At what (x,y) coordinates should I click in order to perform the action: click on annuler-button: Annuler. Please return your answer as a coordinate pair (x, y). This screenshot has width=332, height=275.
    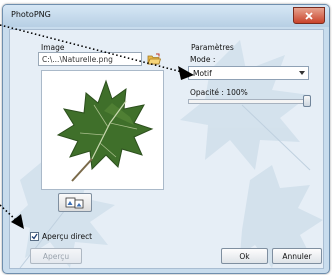
    Looking at the image, I should click on (297, 256).